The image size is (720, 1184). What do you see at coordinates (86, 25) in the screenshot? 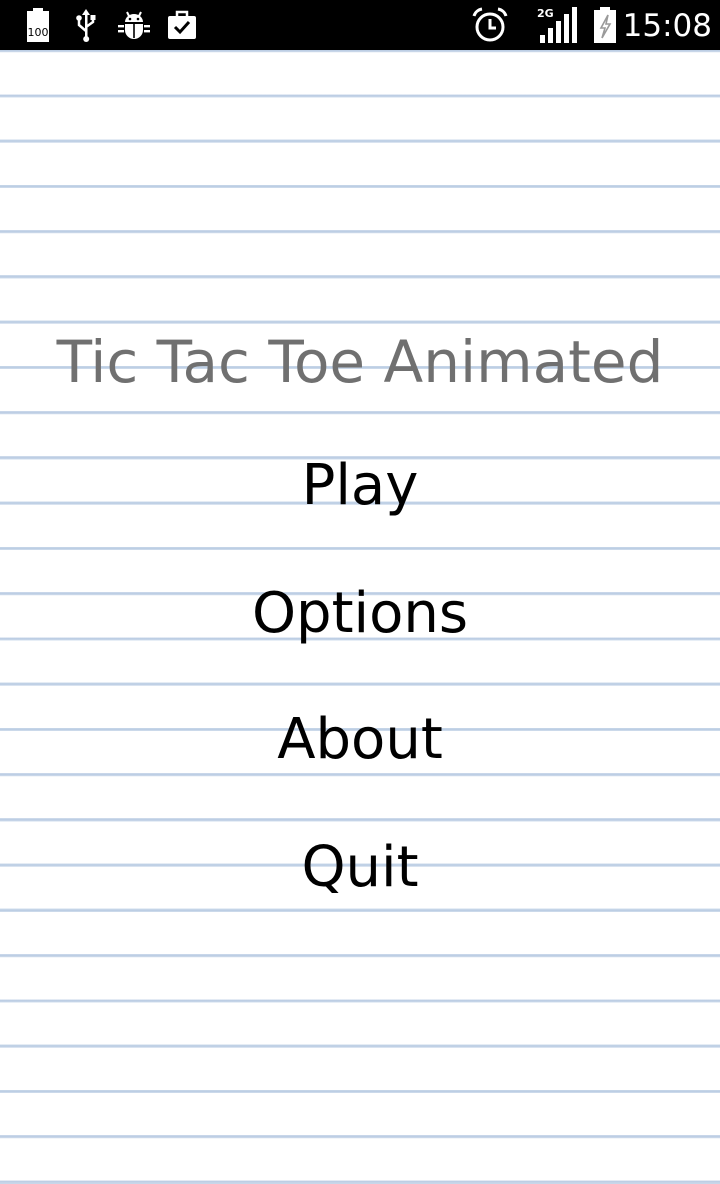
I see `usb-icon` at bounding box center [86, 25].